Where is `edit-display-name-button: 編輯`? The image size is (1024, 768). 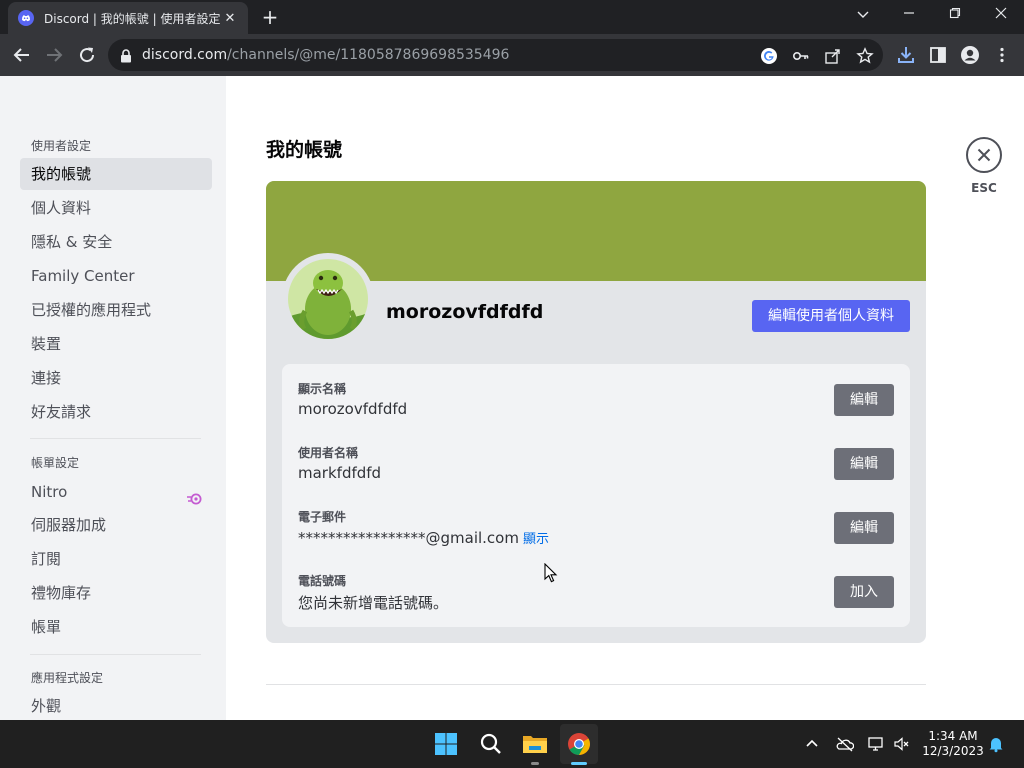 edit-display-name-button: 編輯 is located at coordinates (864, 400).